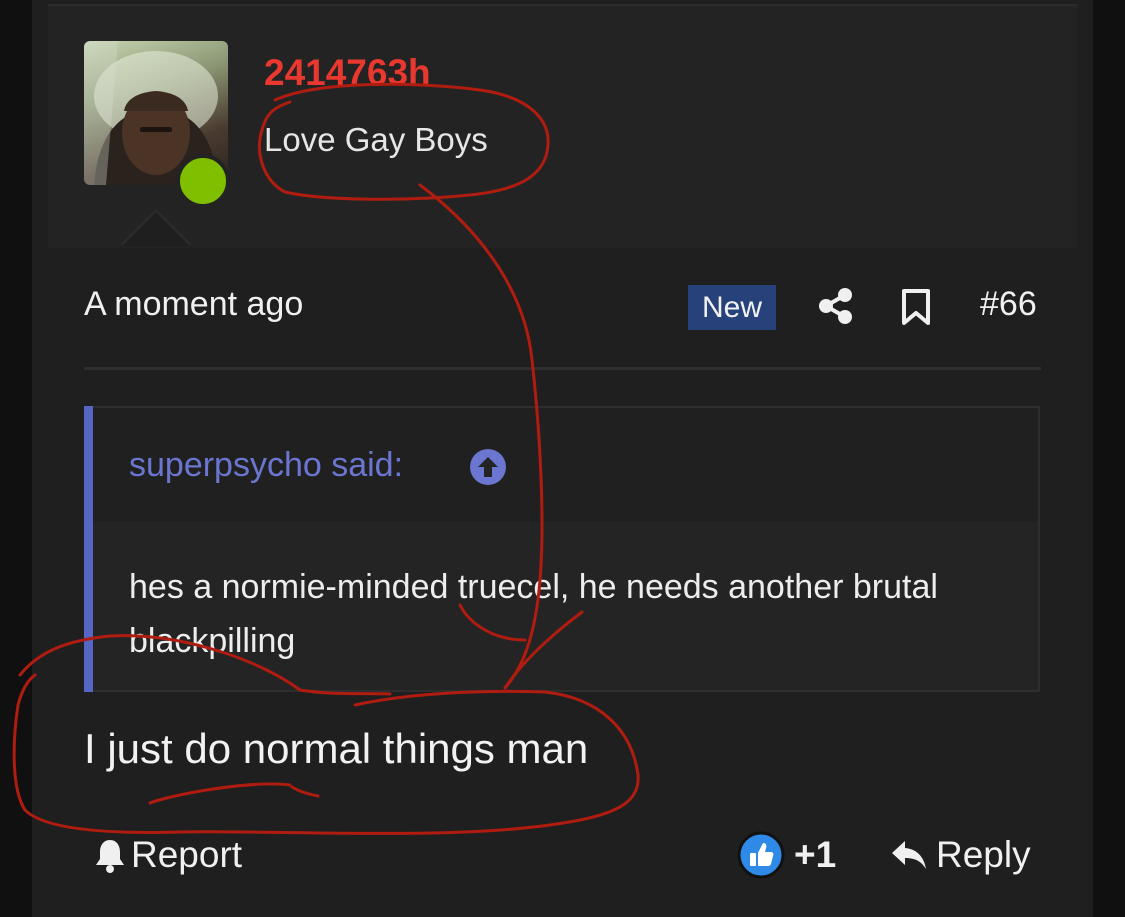 Image resolution: width=1125 pixels, height=917 pixels. I want to click on bookmark-icon, so click(916, 309).